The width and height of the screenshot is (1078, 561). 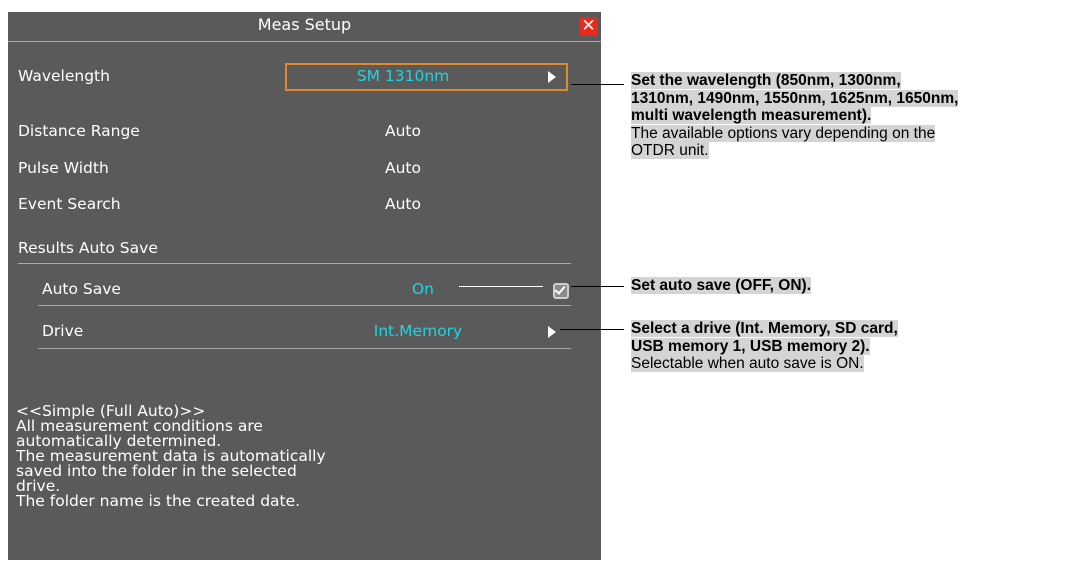 I want to click on description-line: The folder name is the created date., so click(x=158, y=501).